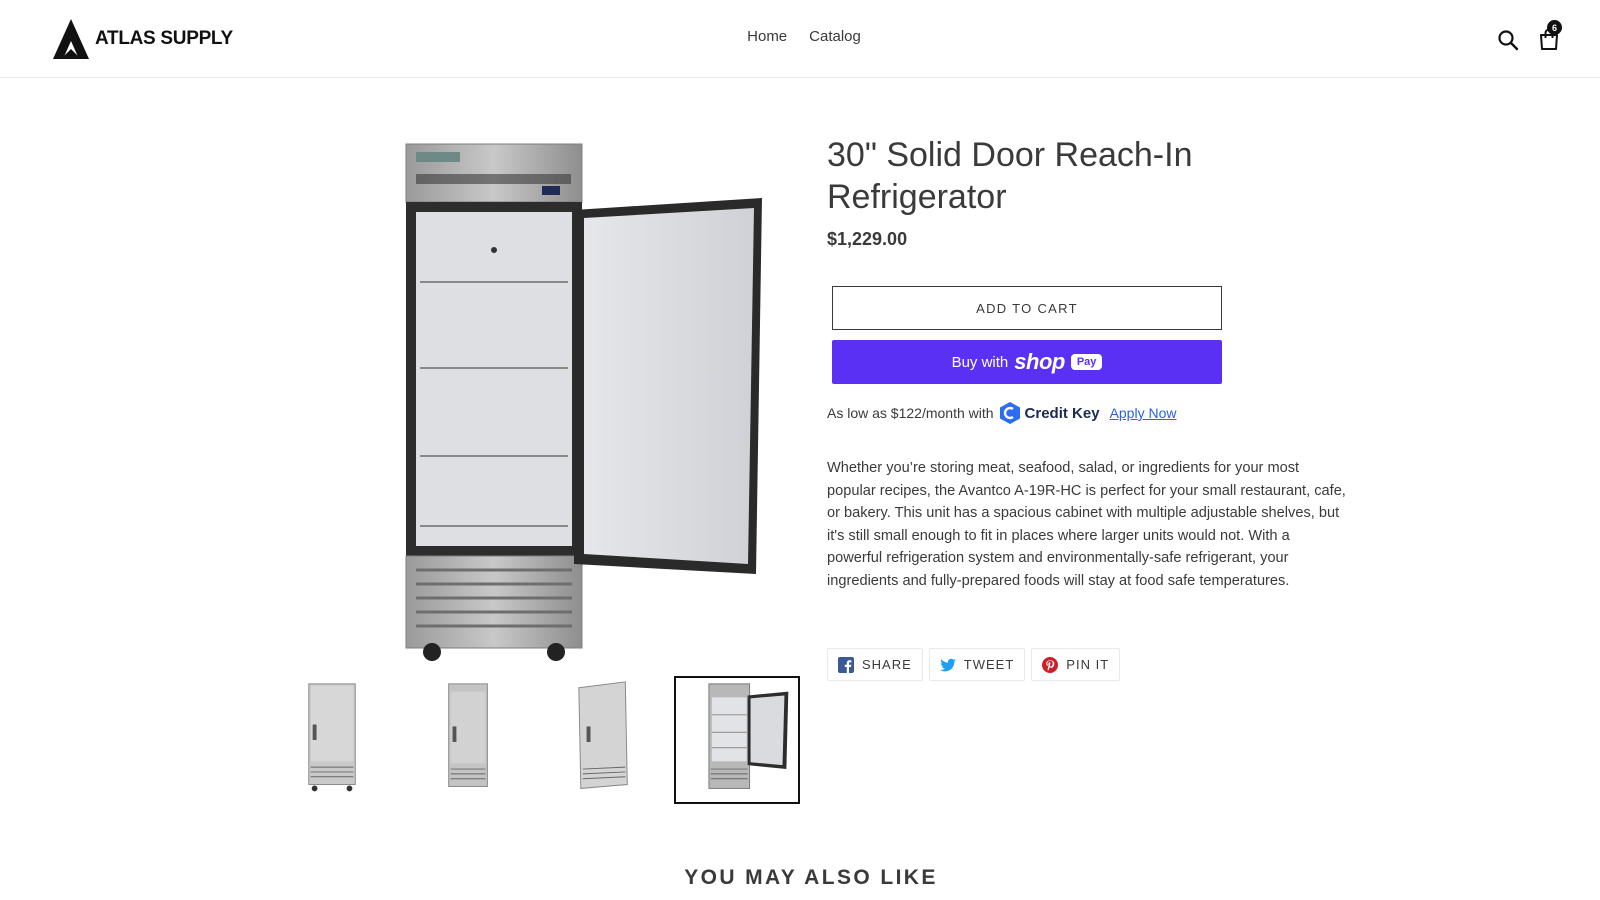 The image size is (1600, 900). Describe the element at coordinates (980, 362) in the screenshot. I see `shop-pay-buy-with: Buy with` at that location.